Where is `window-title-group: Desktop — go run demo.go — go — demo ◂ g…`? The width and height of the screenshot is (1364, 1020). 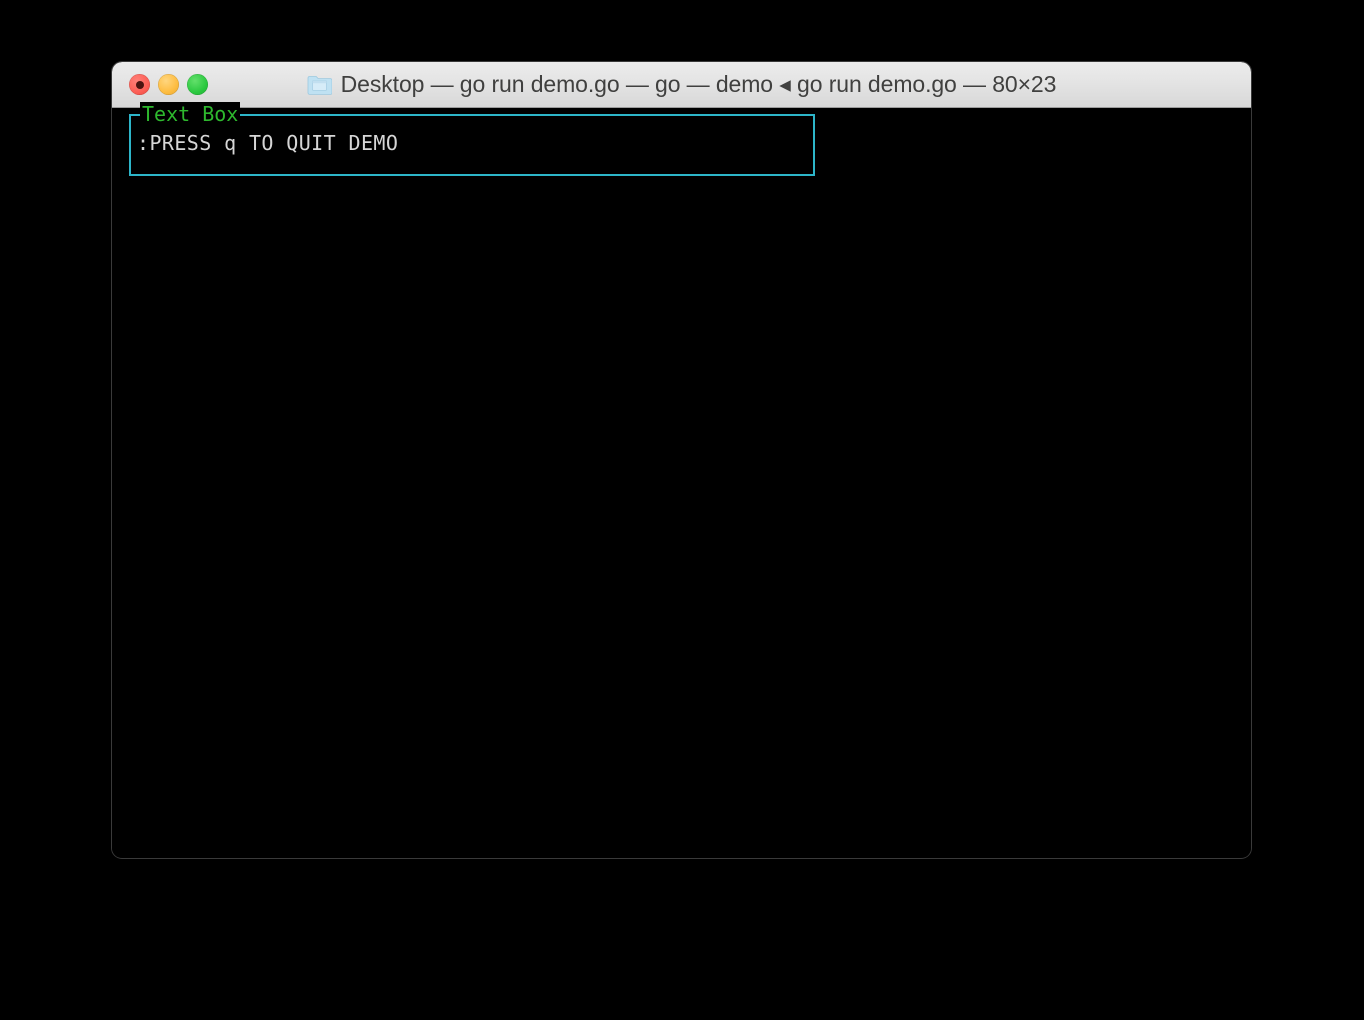 window-title-group: Desktop — go run demo.go — go — demo ◂ g… is located at coordinates (681, 84).